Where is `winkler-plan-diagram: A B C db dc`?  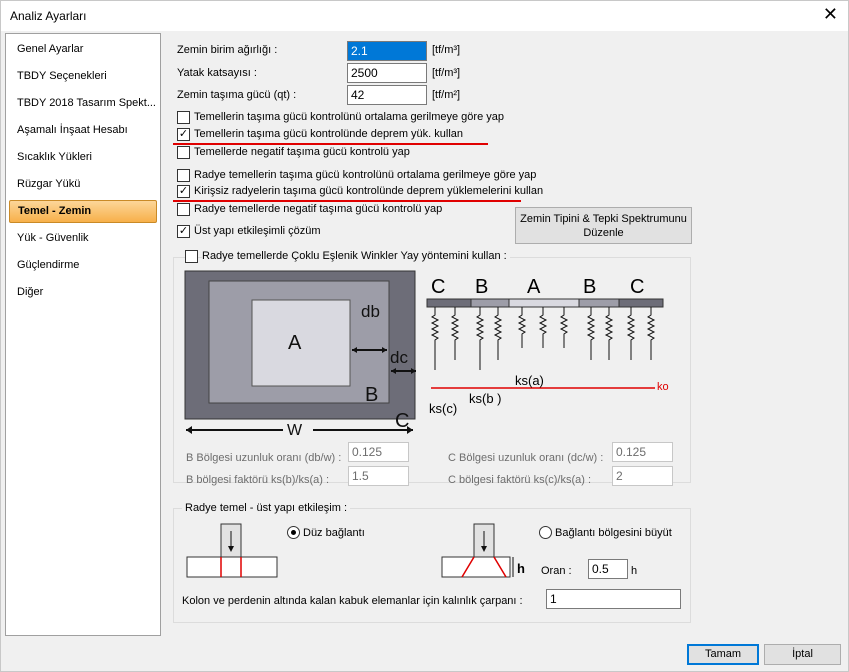
winkler-plan-diagram: A B C db dc is located at coordinates (300, 351).